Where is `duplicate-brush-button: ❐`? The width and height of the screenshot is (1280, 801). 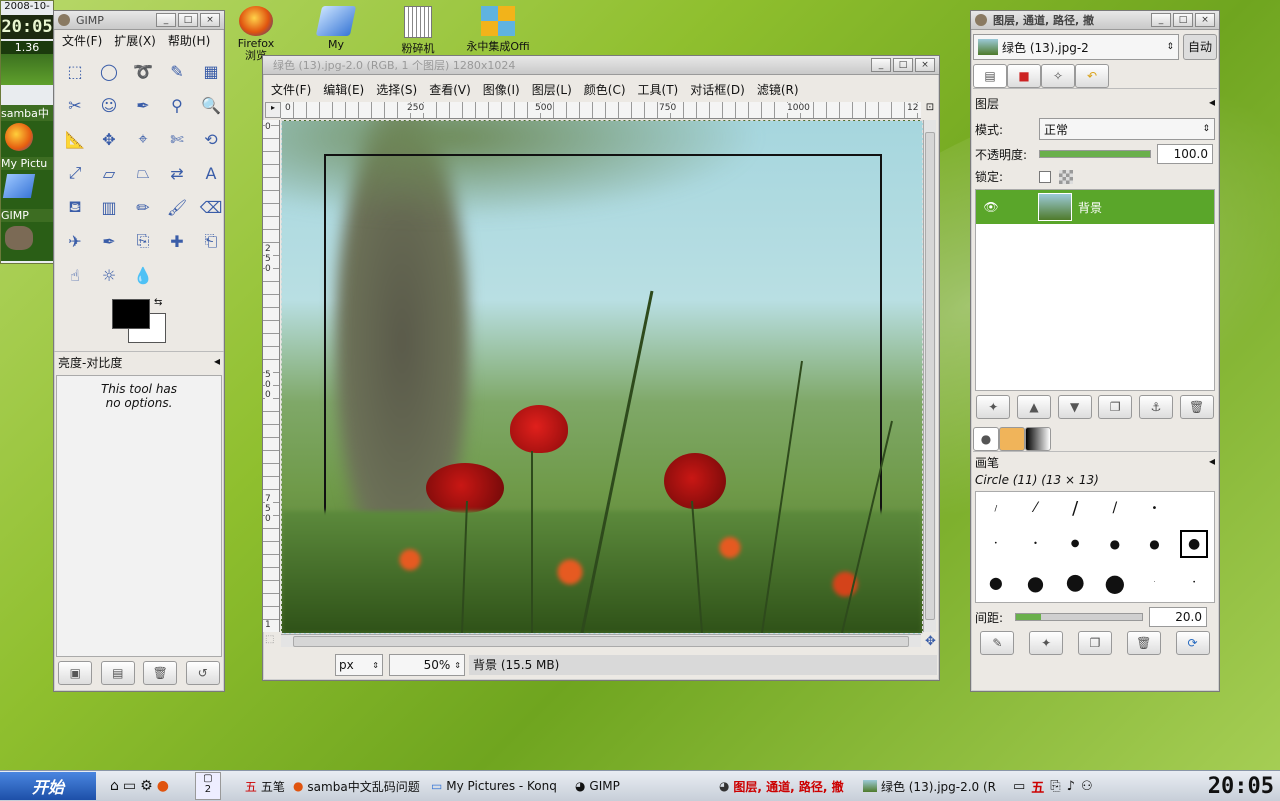
duplicate-brush-button: ❐ is located at coordinates (1094, 643).